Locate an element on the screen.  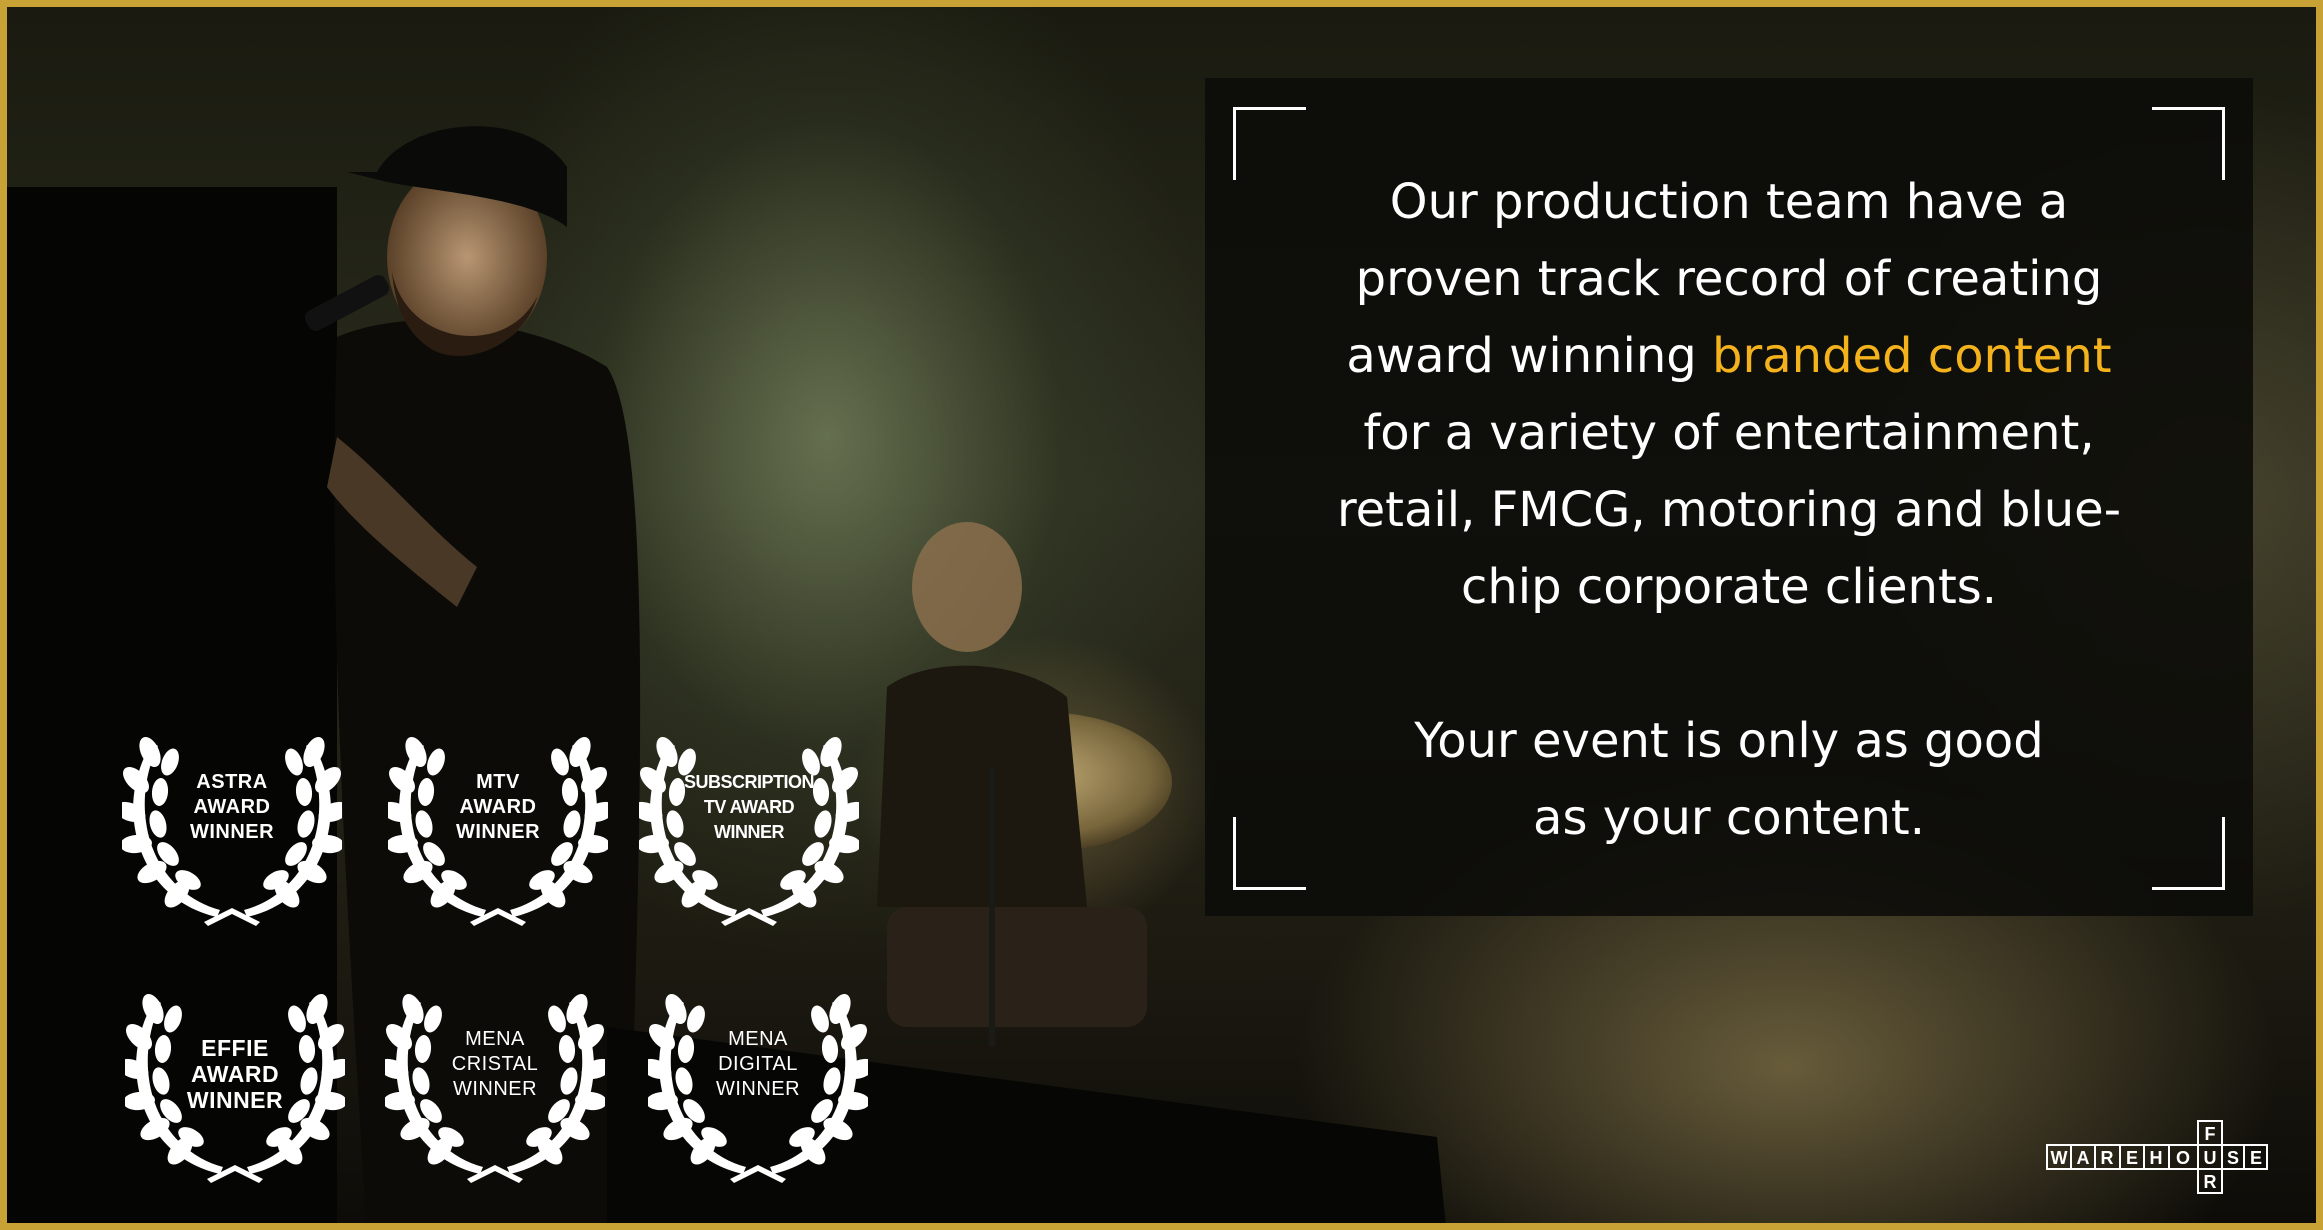
award-subscription-tv: SUBSCRIPTION TV AWARD WINNER is located at coordinates (749, 827).